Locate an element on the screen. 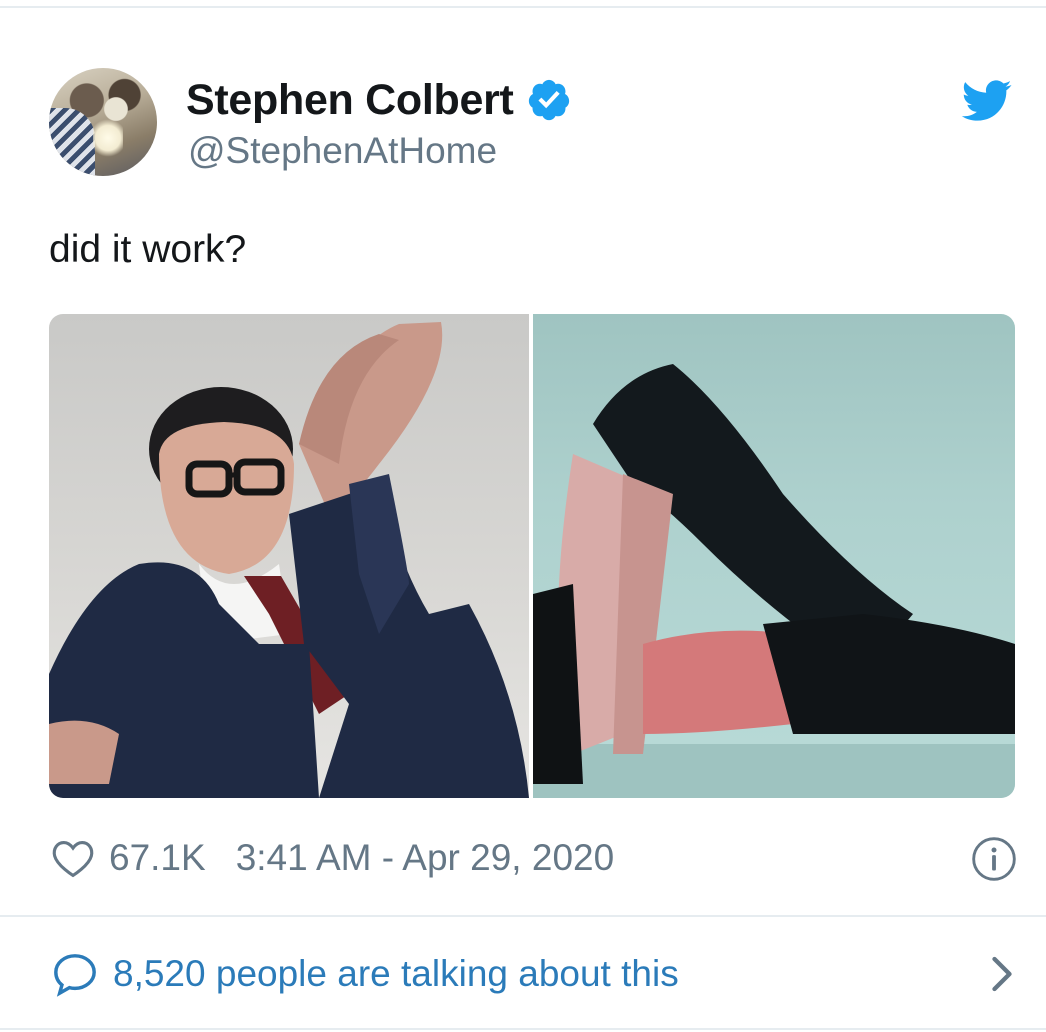 Image resolution: width=1046 pixels, height=1032 pixels. conversation-count: 8,520 people are talking about this is located at coordinates (396, 974).